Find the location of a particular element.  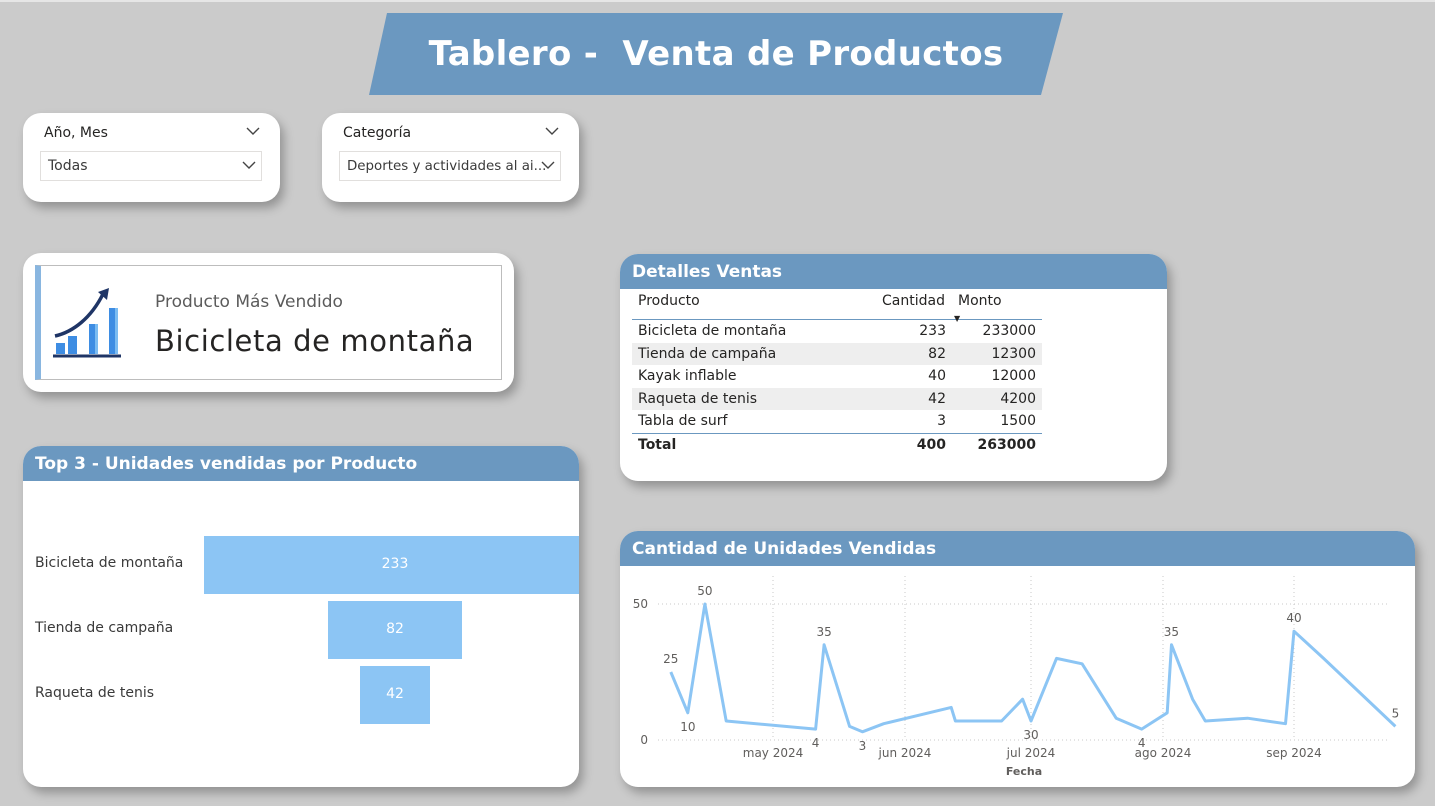

data-label: 3 is located at coordinates (863, 746).